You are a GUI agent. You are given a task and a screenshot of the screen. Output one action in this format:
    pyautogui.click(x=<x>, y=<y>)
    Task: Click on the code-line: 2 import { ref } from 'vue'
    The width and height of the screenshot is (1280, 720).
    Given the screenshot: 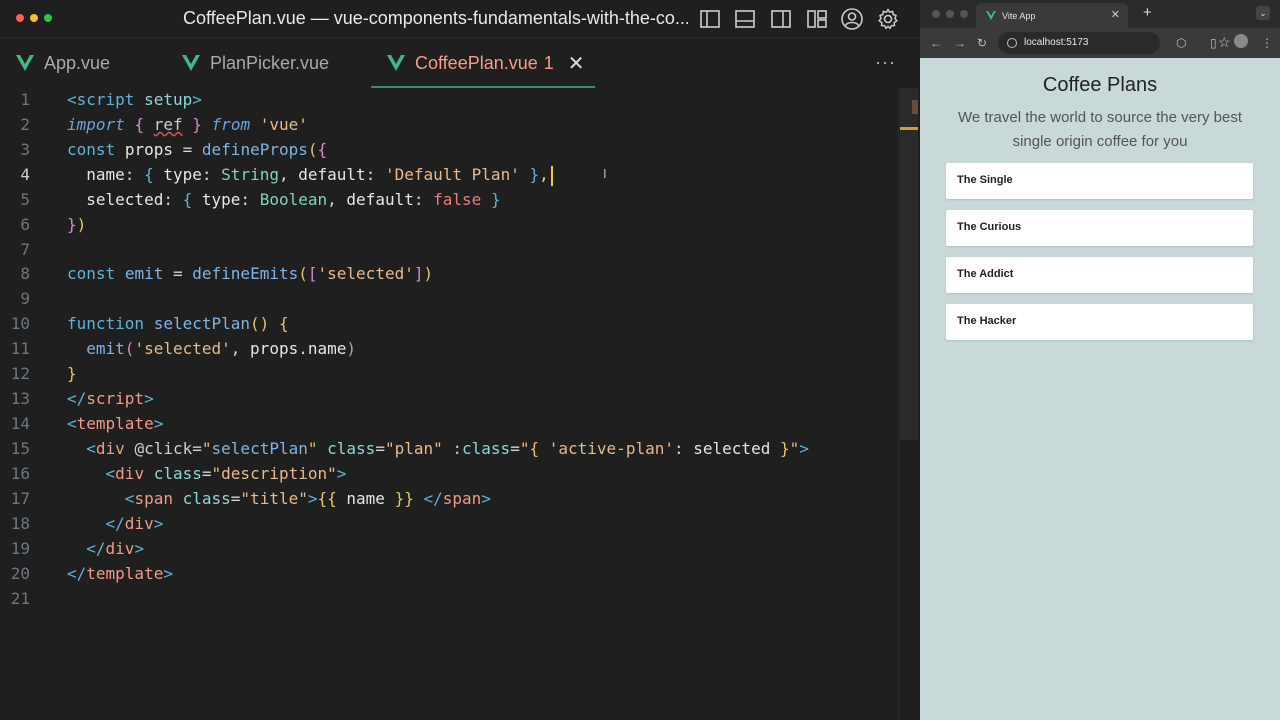 What is the action you would take?
    pyautogui.click(x=164, y=124)
    